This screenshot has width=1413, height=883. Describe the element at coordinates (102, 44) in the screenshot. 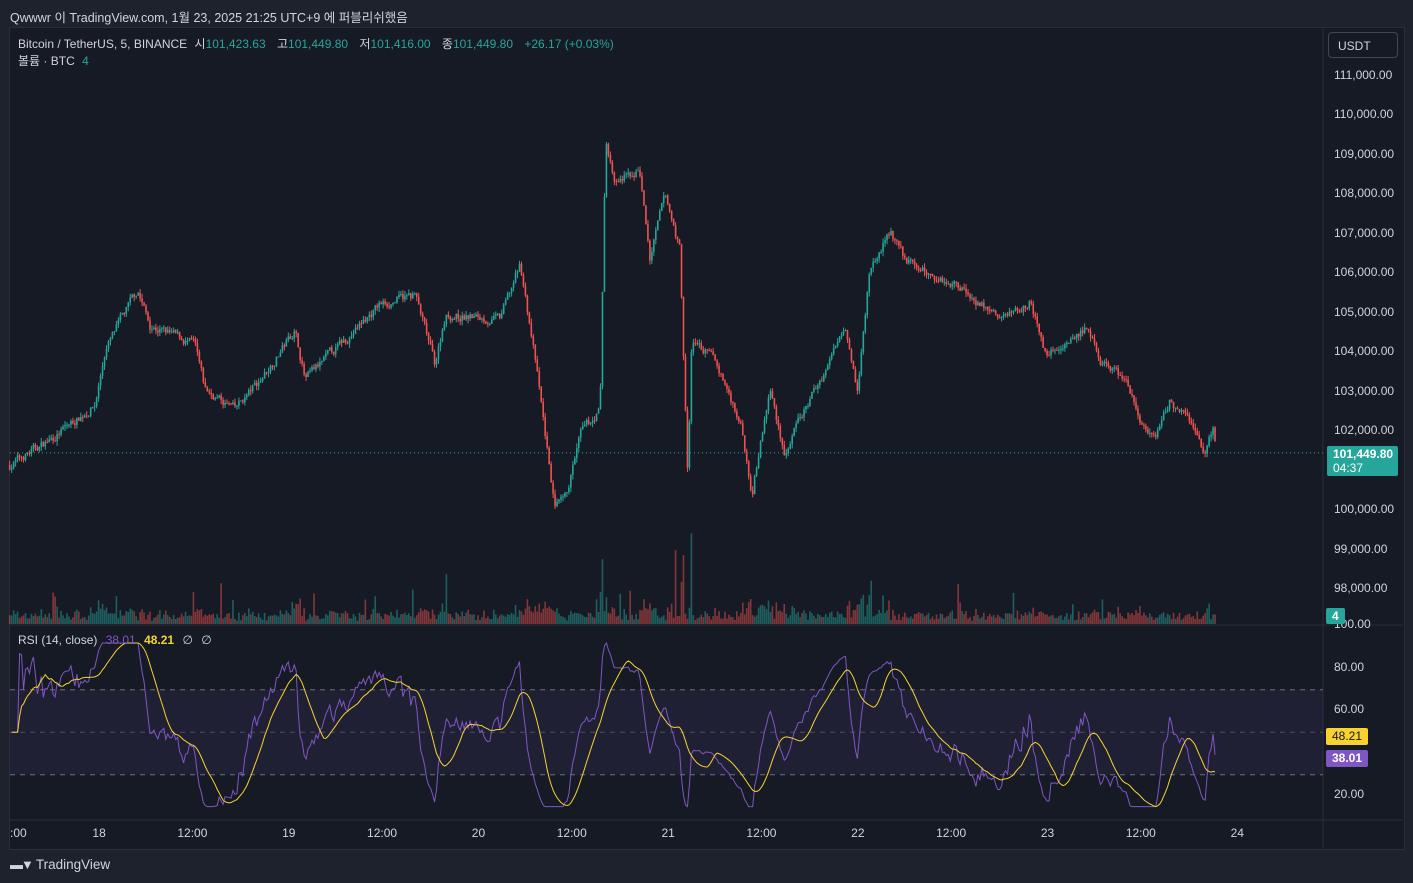

I see `symbol-name: Bitcoin / TetherUS, 5, BINANCE` at that location.